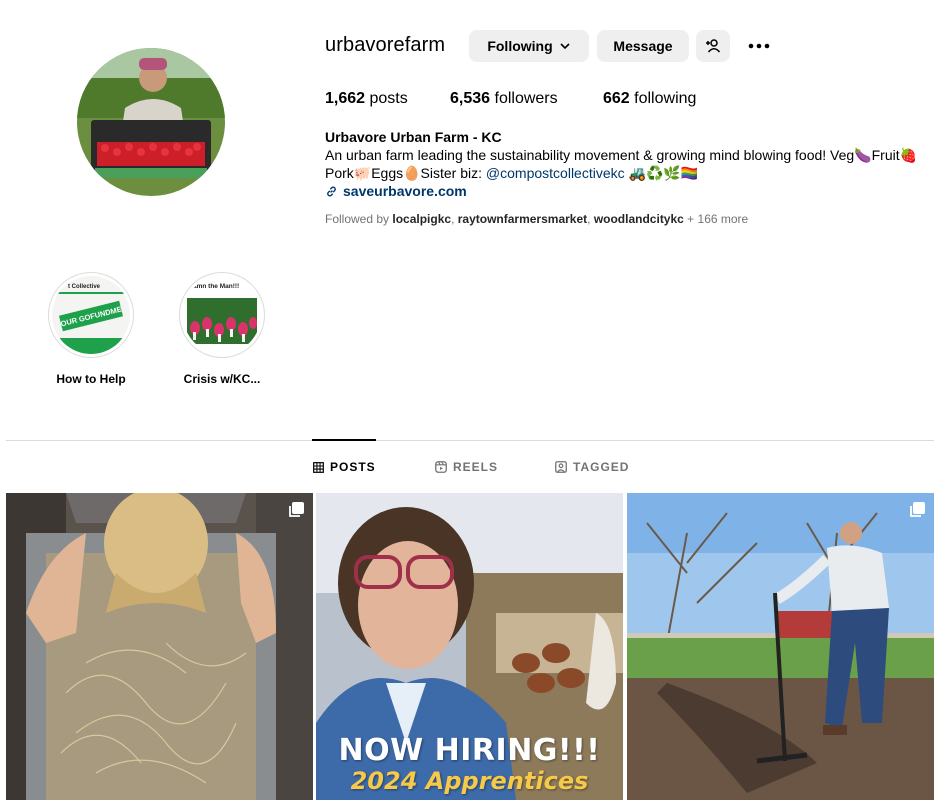 The width and height of the screenshot is (939, 800). I want to click on tab-label: REELS, so click(476, 467).